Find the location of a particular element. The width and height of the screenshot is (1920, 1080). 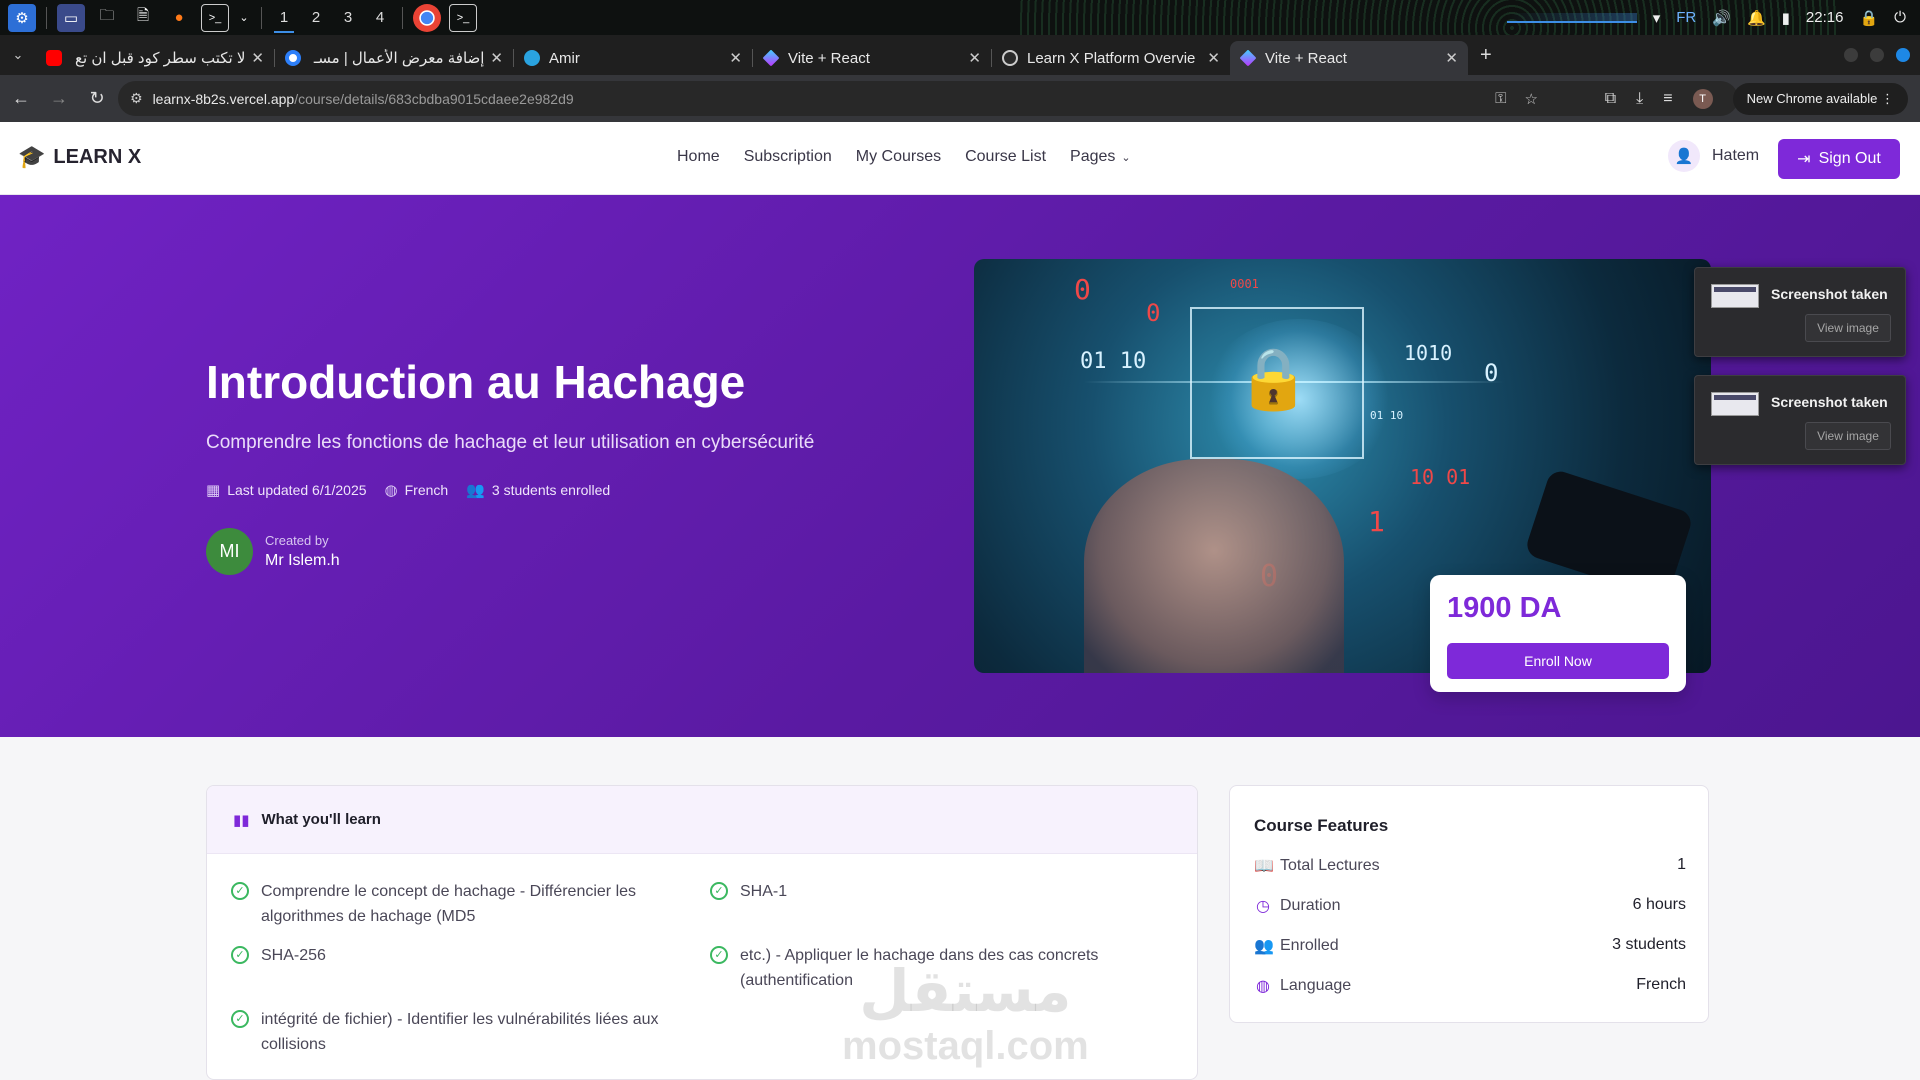

power-icon: ⏻ is located at coordinates (1900, 17).